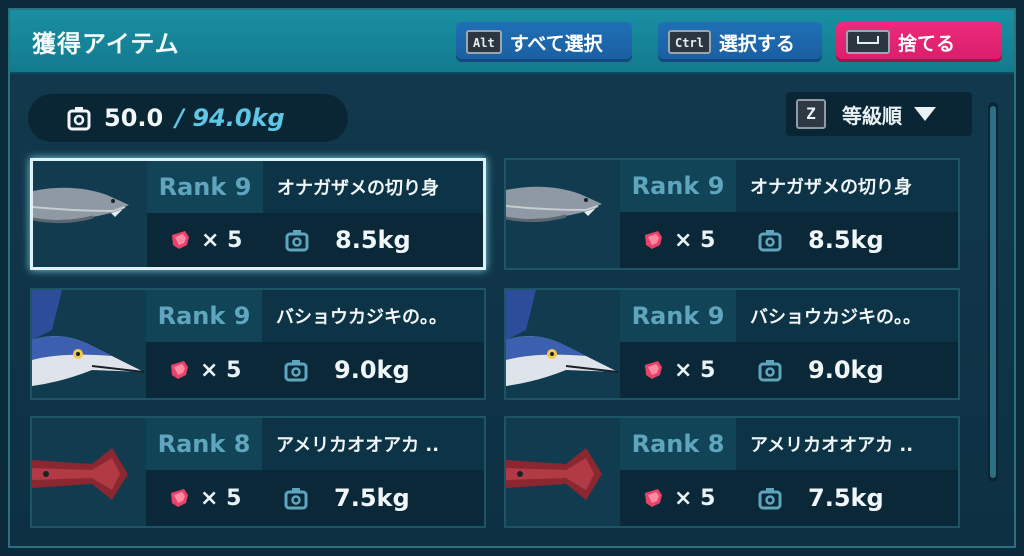 The image size is (1024, 556). What do you see at coordinates (106, 44) in the screenshot?
I see `panel-title: 獲得アイテム` at bounding box center [106, 44].